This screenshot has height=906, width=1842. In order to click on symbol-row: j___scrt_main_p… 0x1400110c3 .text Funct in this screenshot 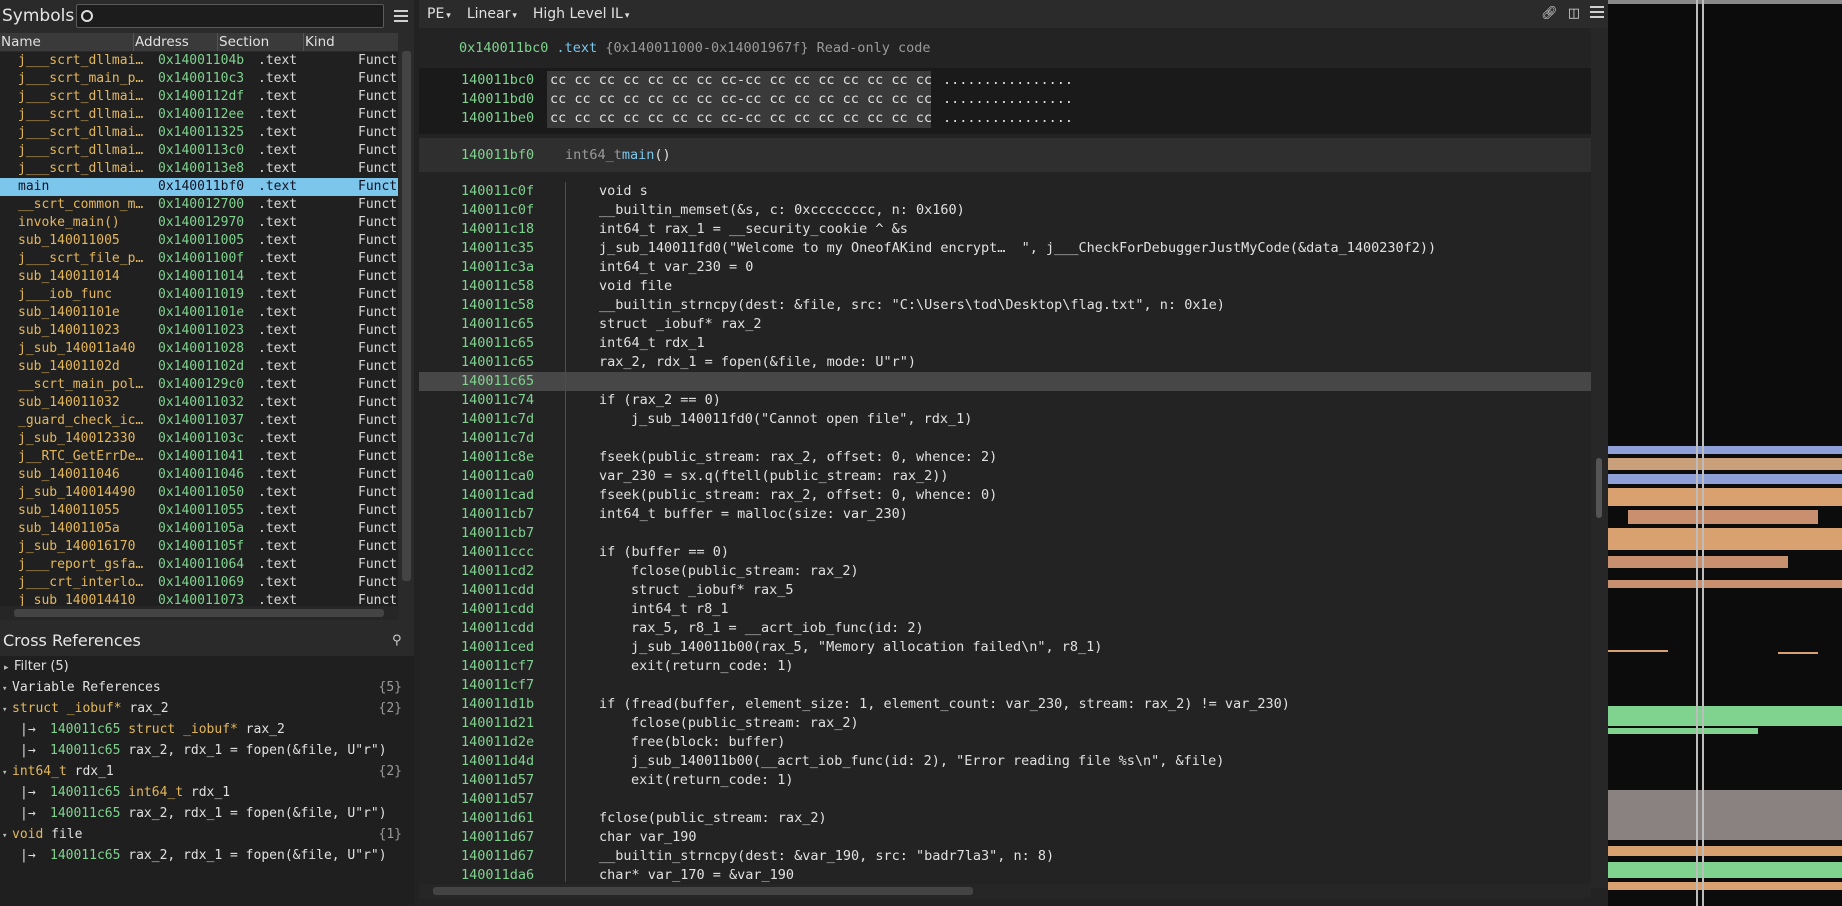, I will do `click(199, 79)`.